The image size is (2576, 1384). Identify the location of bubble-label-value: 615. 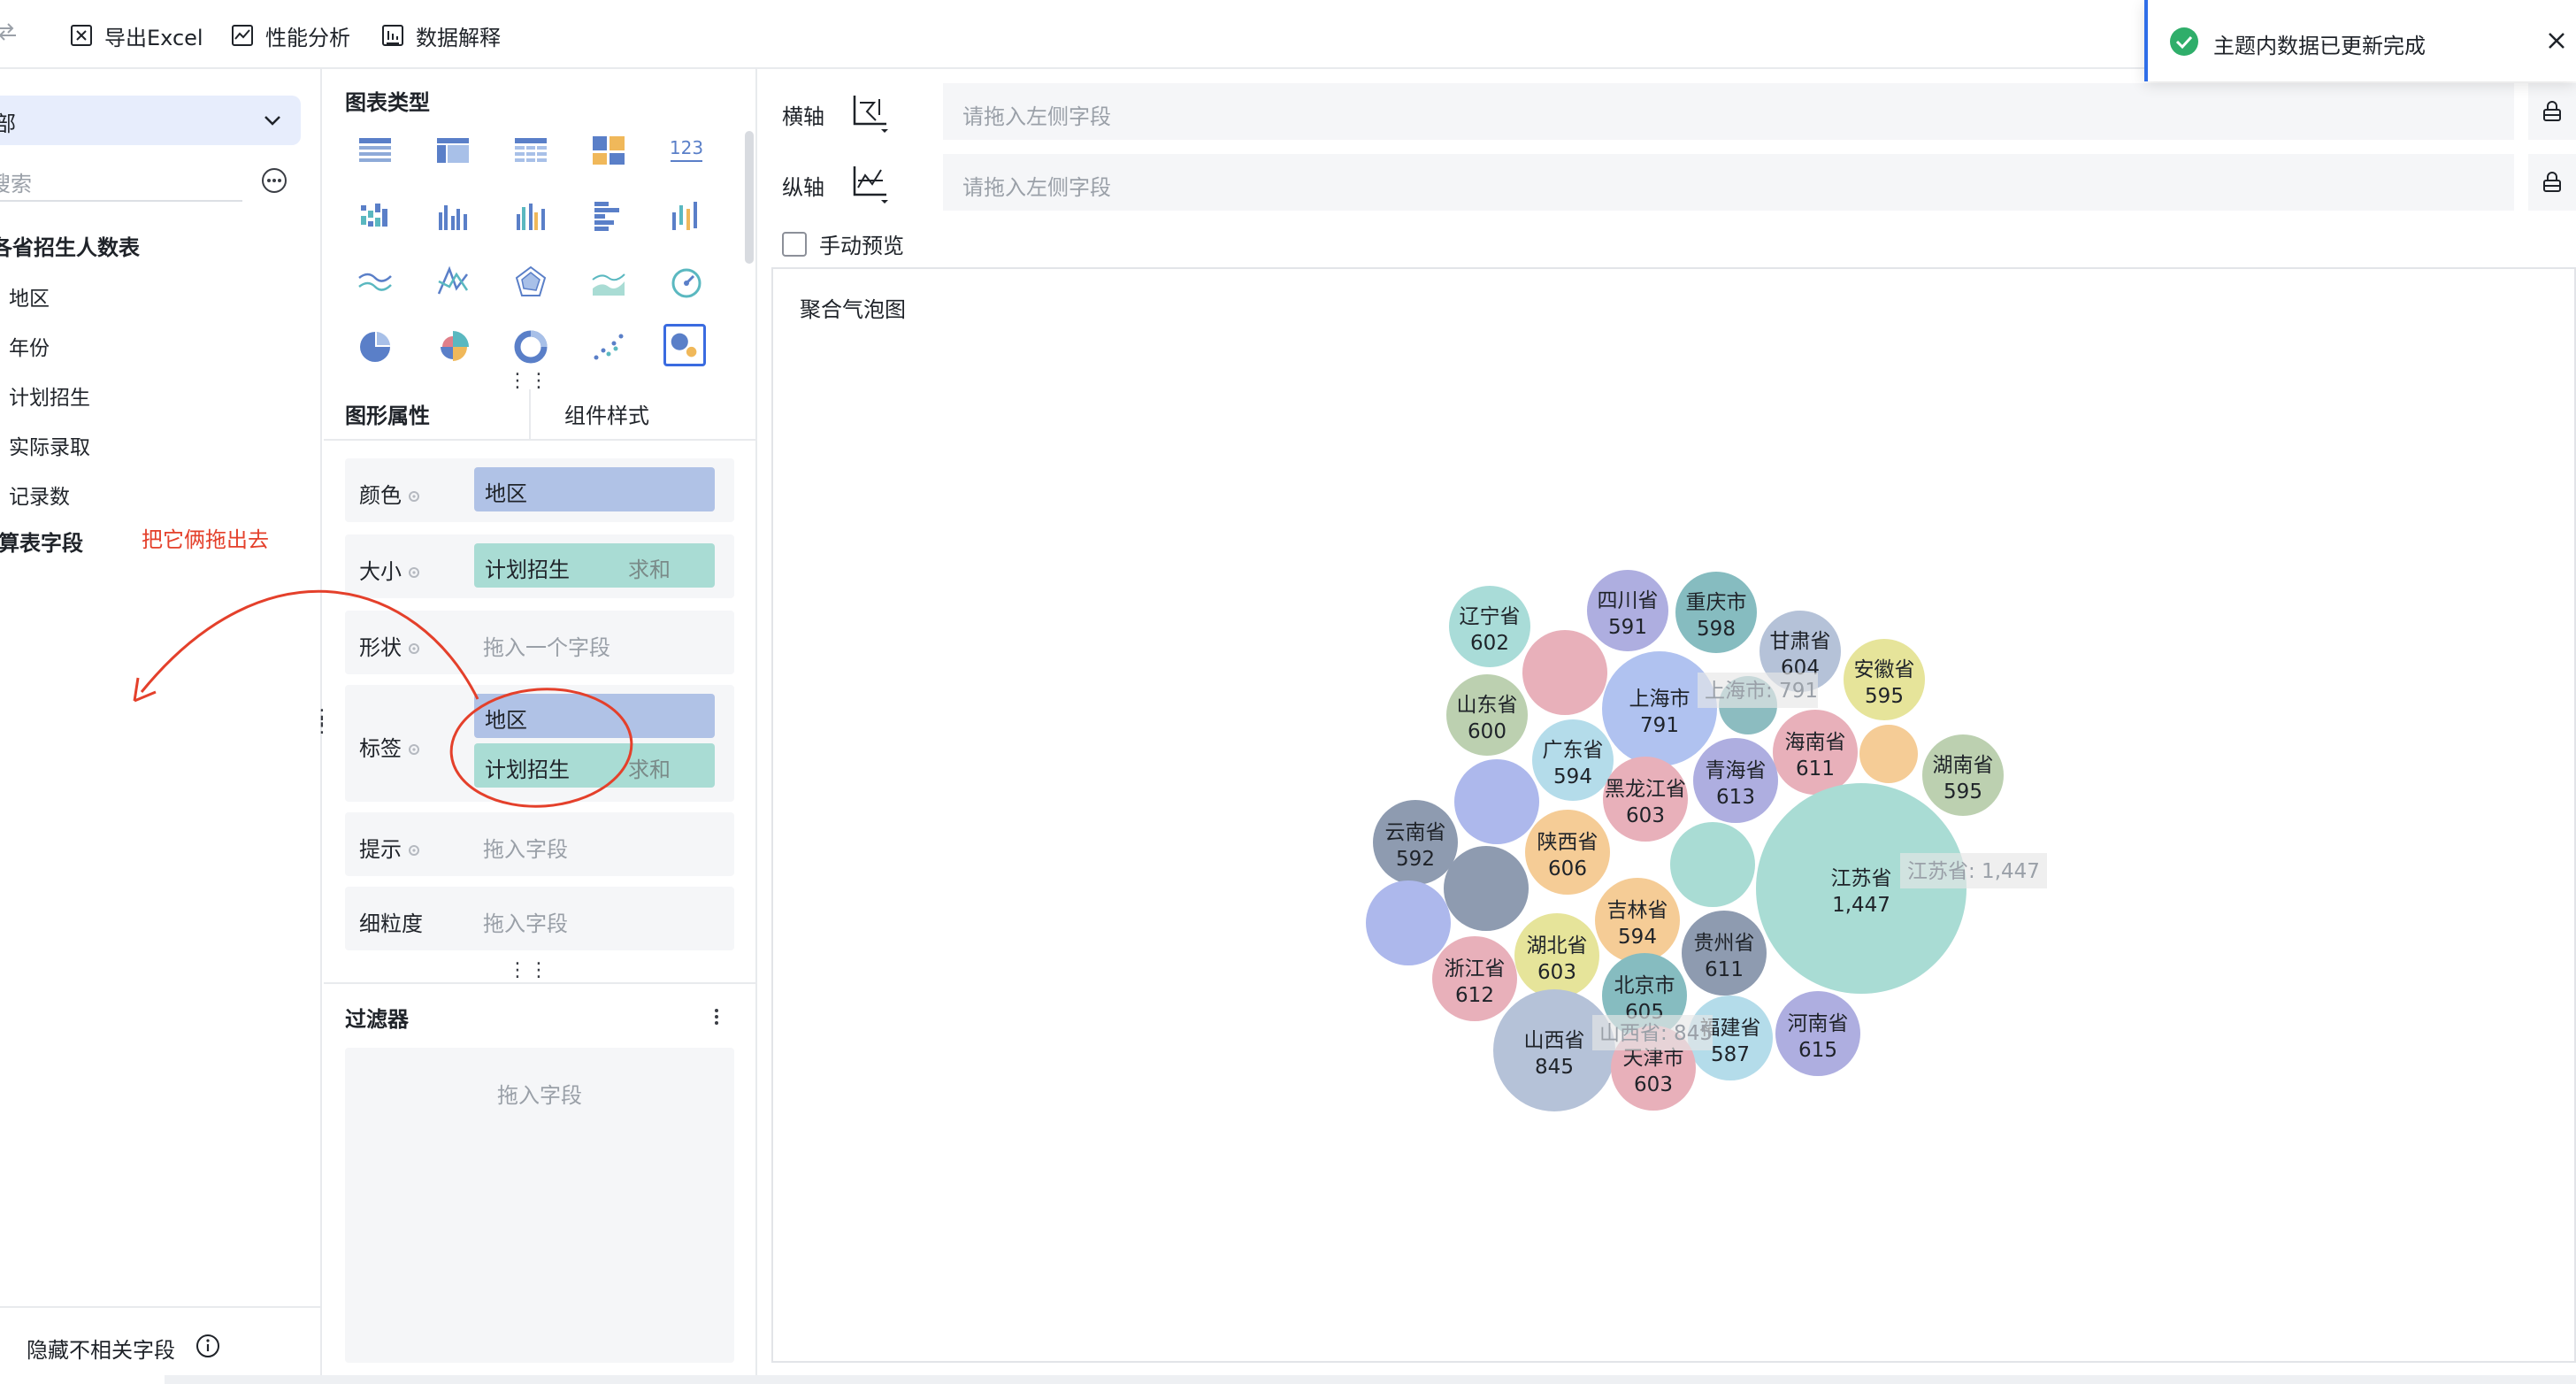
(1817, 1050).